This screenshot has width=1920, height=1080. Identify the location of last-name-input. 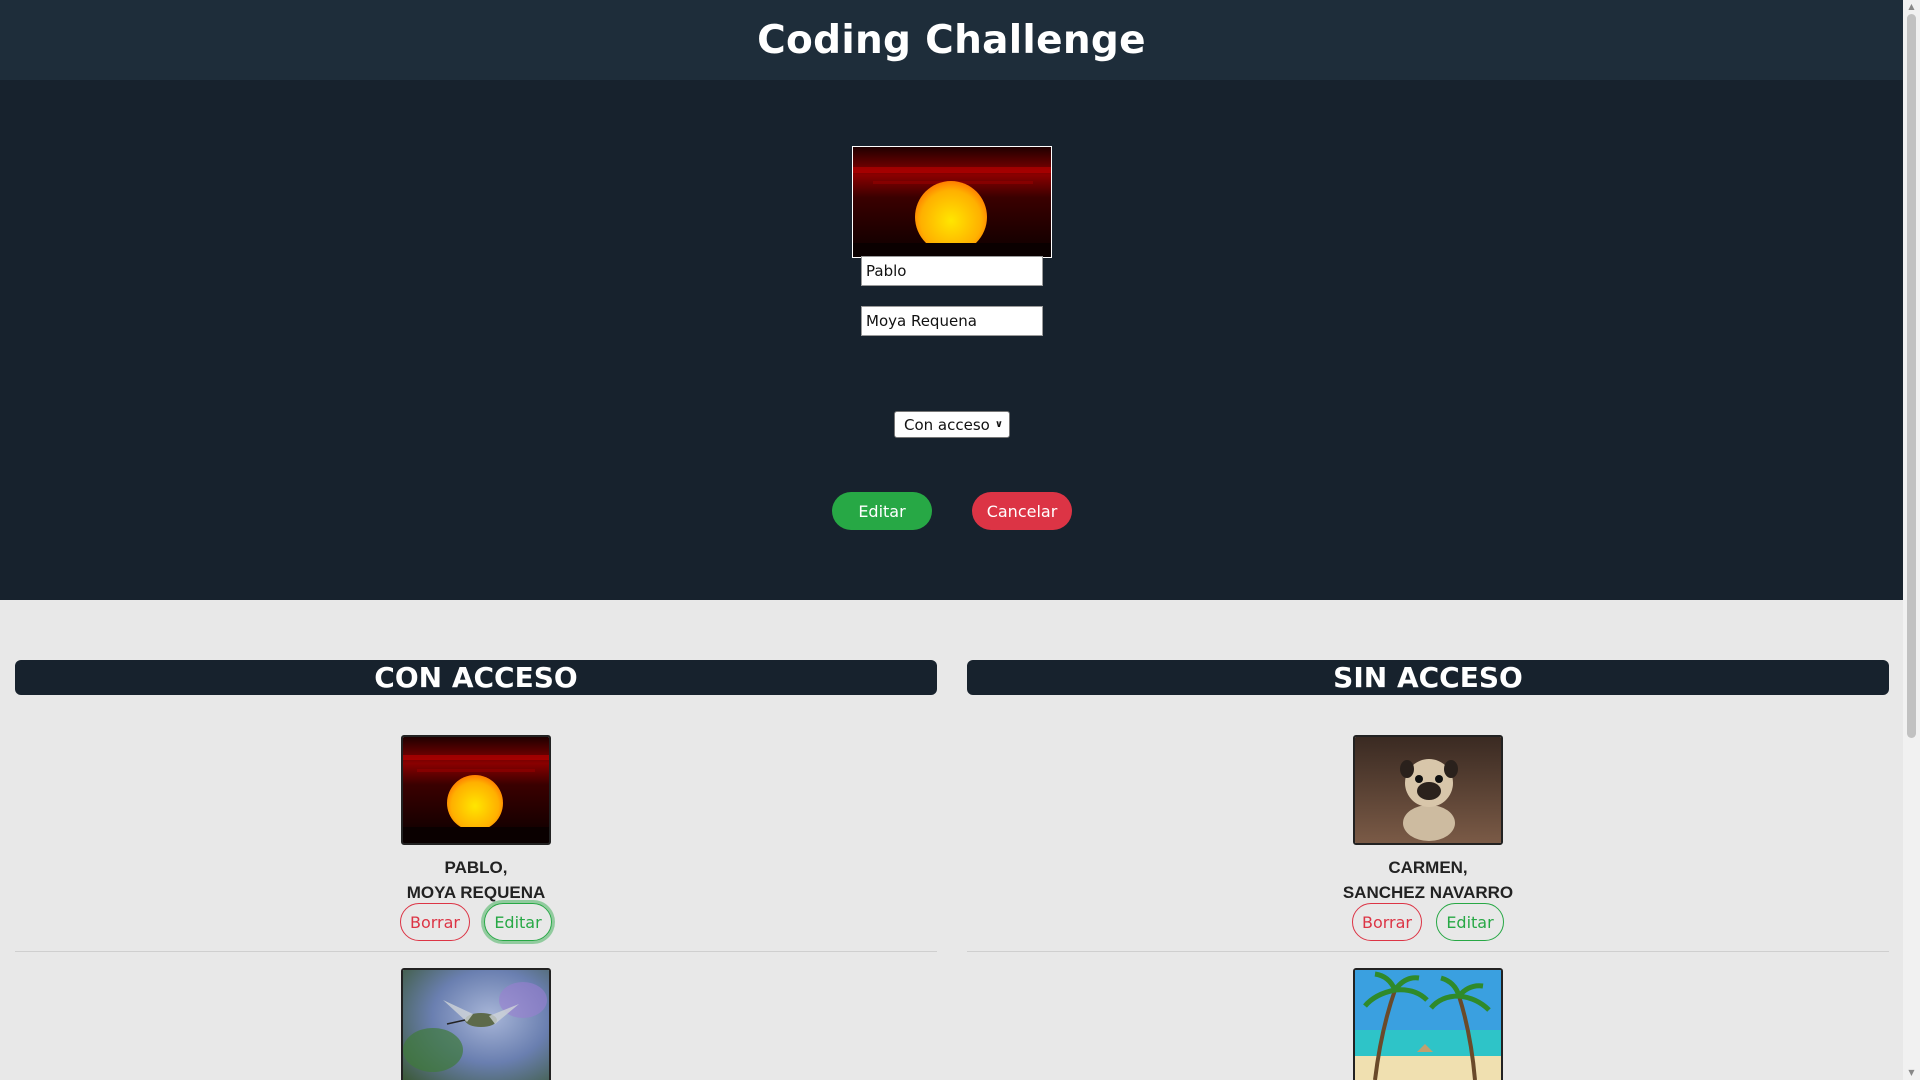
(952, 321).